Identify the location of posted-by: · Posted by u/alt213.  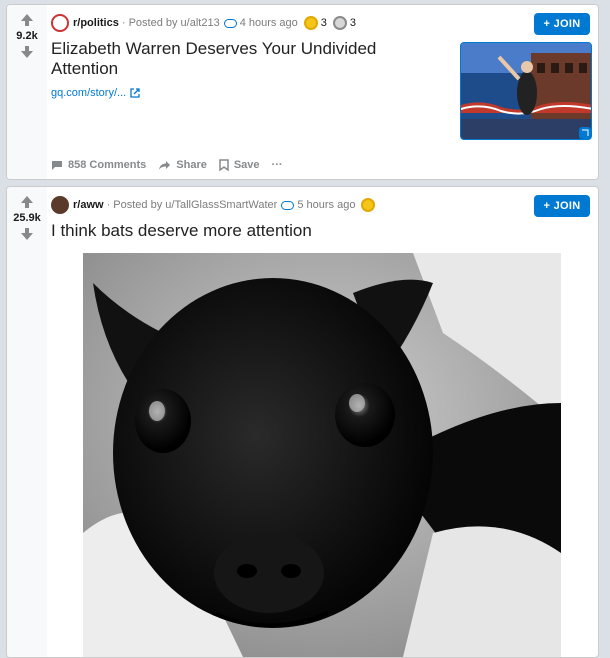
(170, 23).